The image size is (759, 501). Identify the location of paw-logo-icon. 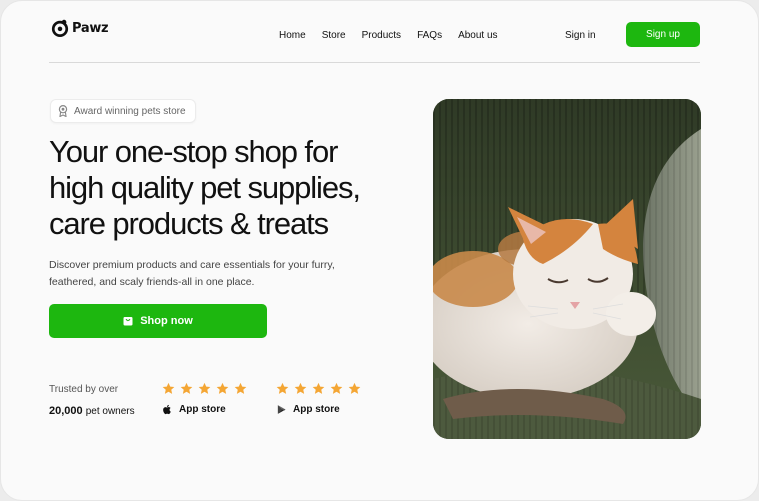
(60, 28).